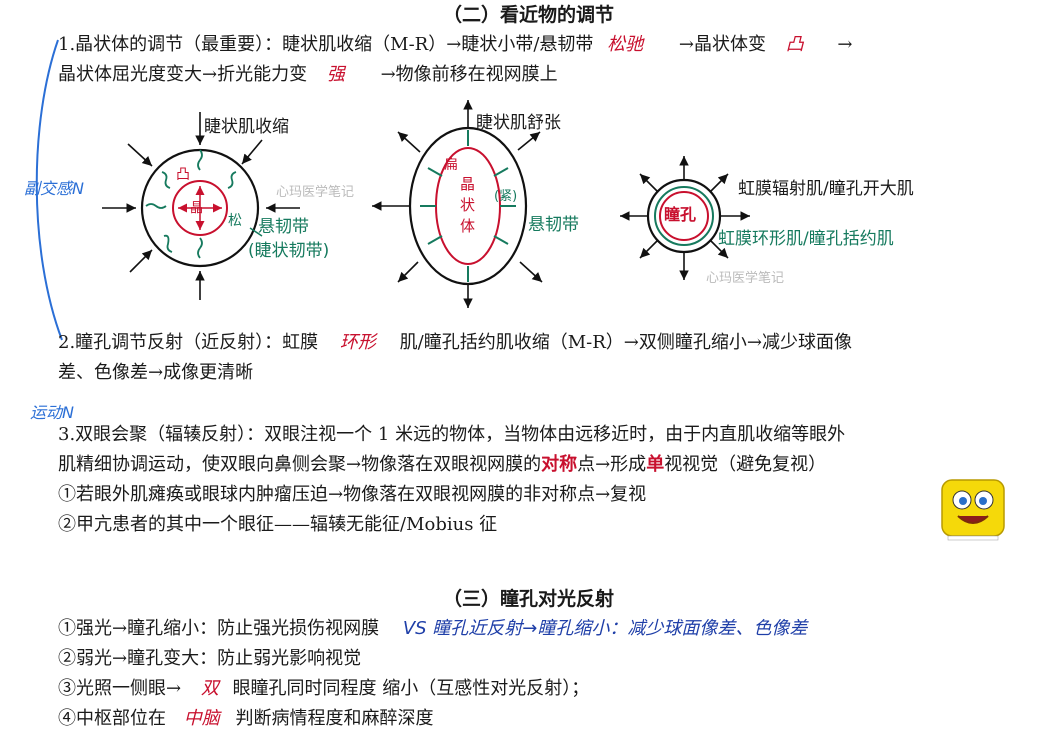  I want to click on s3-item3-text-b: 眼瞳孔同时同程度 缩小（互感性对光反射）；, so click(411, 688).